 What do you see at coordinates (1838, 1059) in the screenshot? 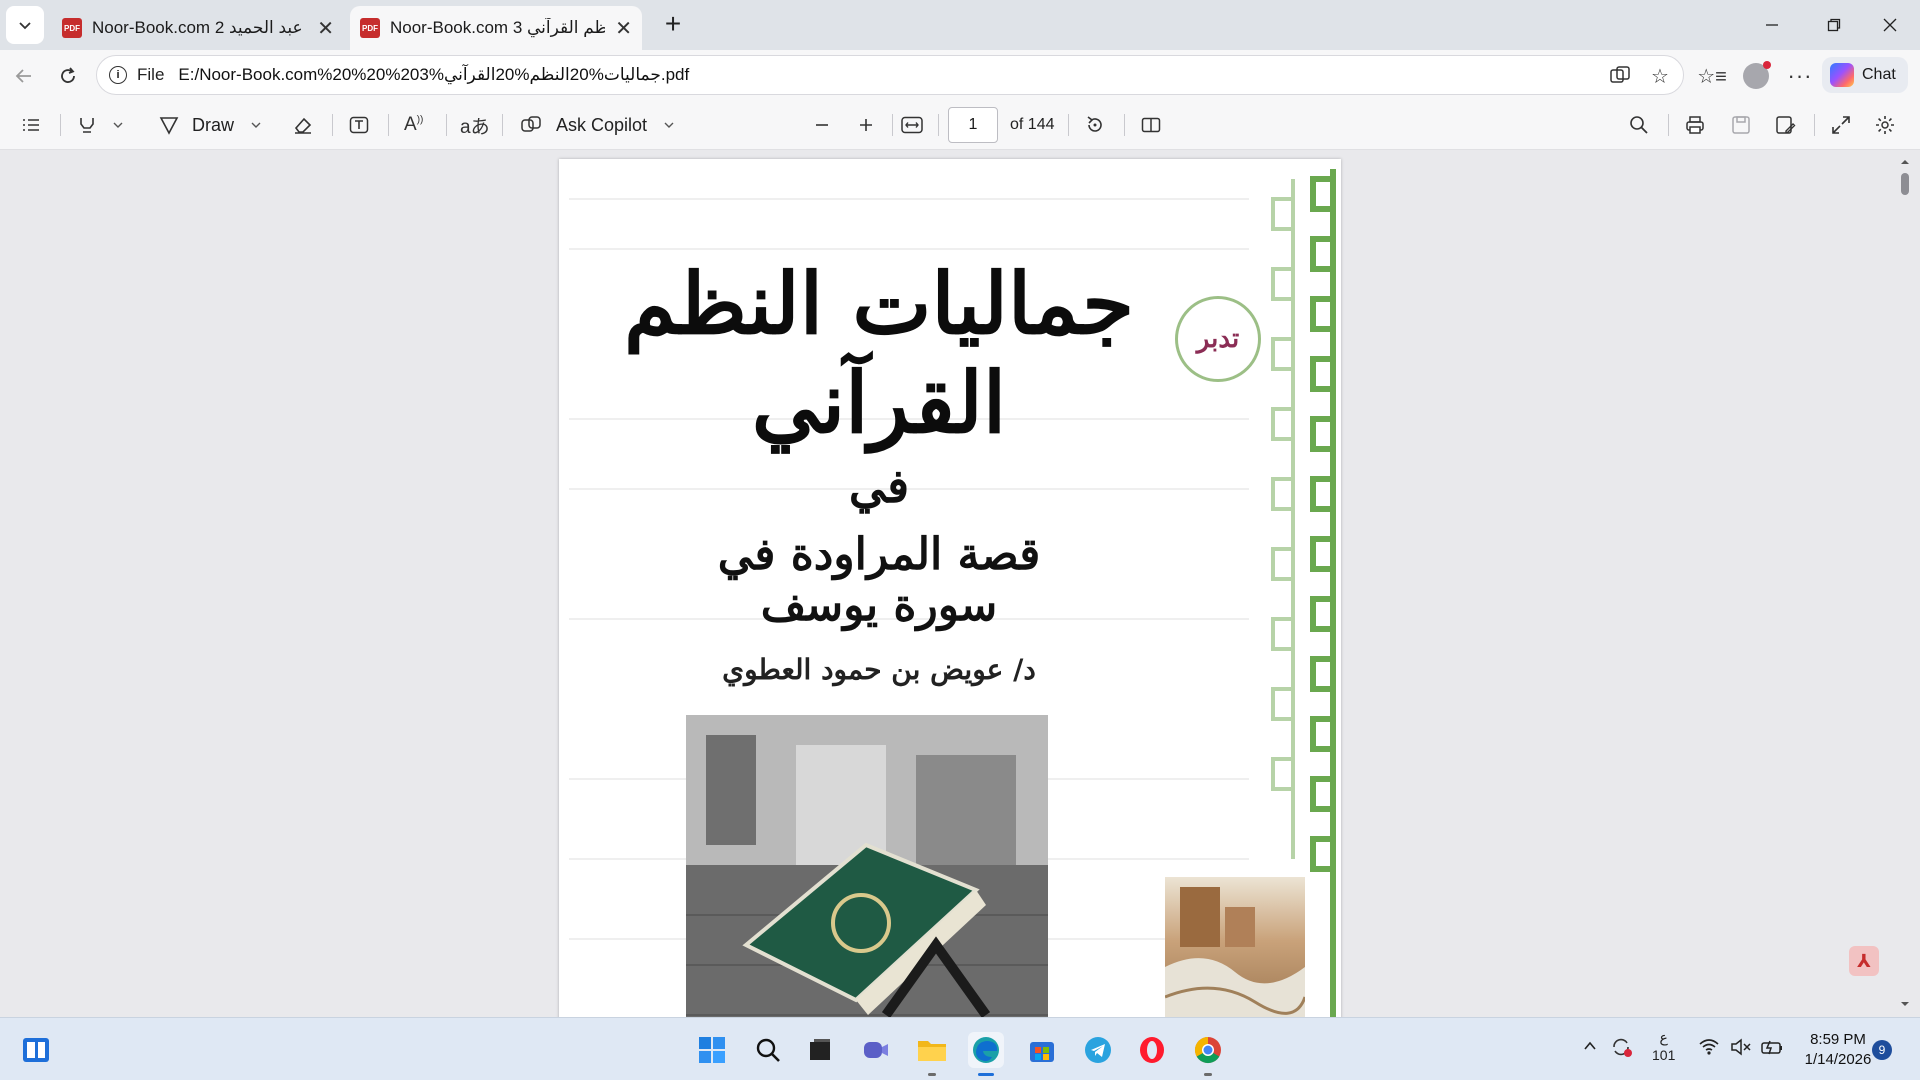
I see `clock-date: 1/14/2026` at bounding box center [1838, 1059].